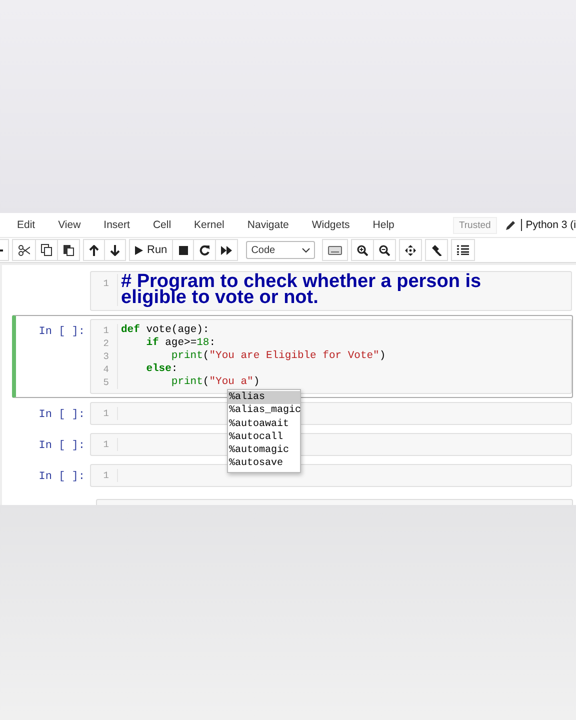 This screenshot has width=576, height=720. I want to click on move-arrows-icon, so click(410, 250).